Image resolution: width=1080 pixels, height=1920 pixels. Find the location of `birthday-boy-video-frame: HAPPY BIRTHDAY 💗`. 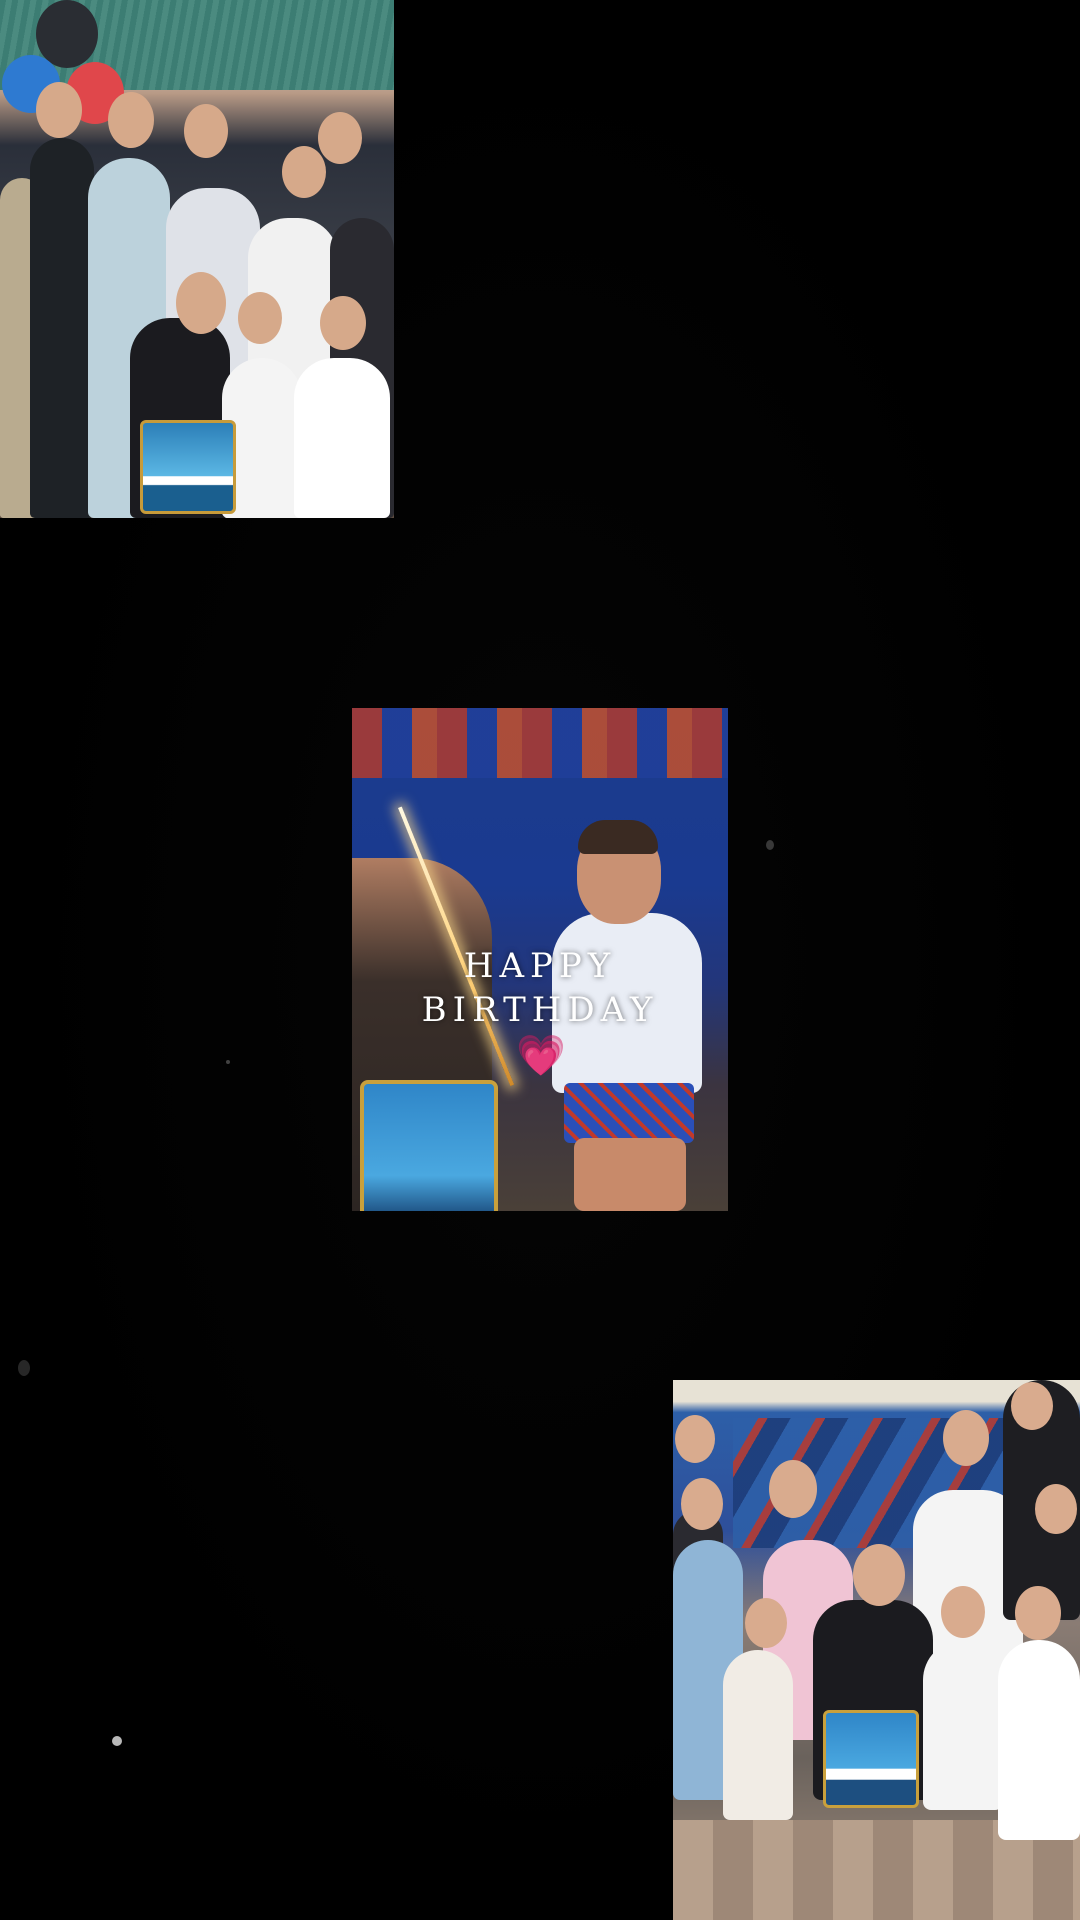

birthday-boy-video-frame: HAPPY BIRTHDAY 💗 is located at coordinates (540, 959).